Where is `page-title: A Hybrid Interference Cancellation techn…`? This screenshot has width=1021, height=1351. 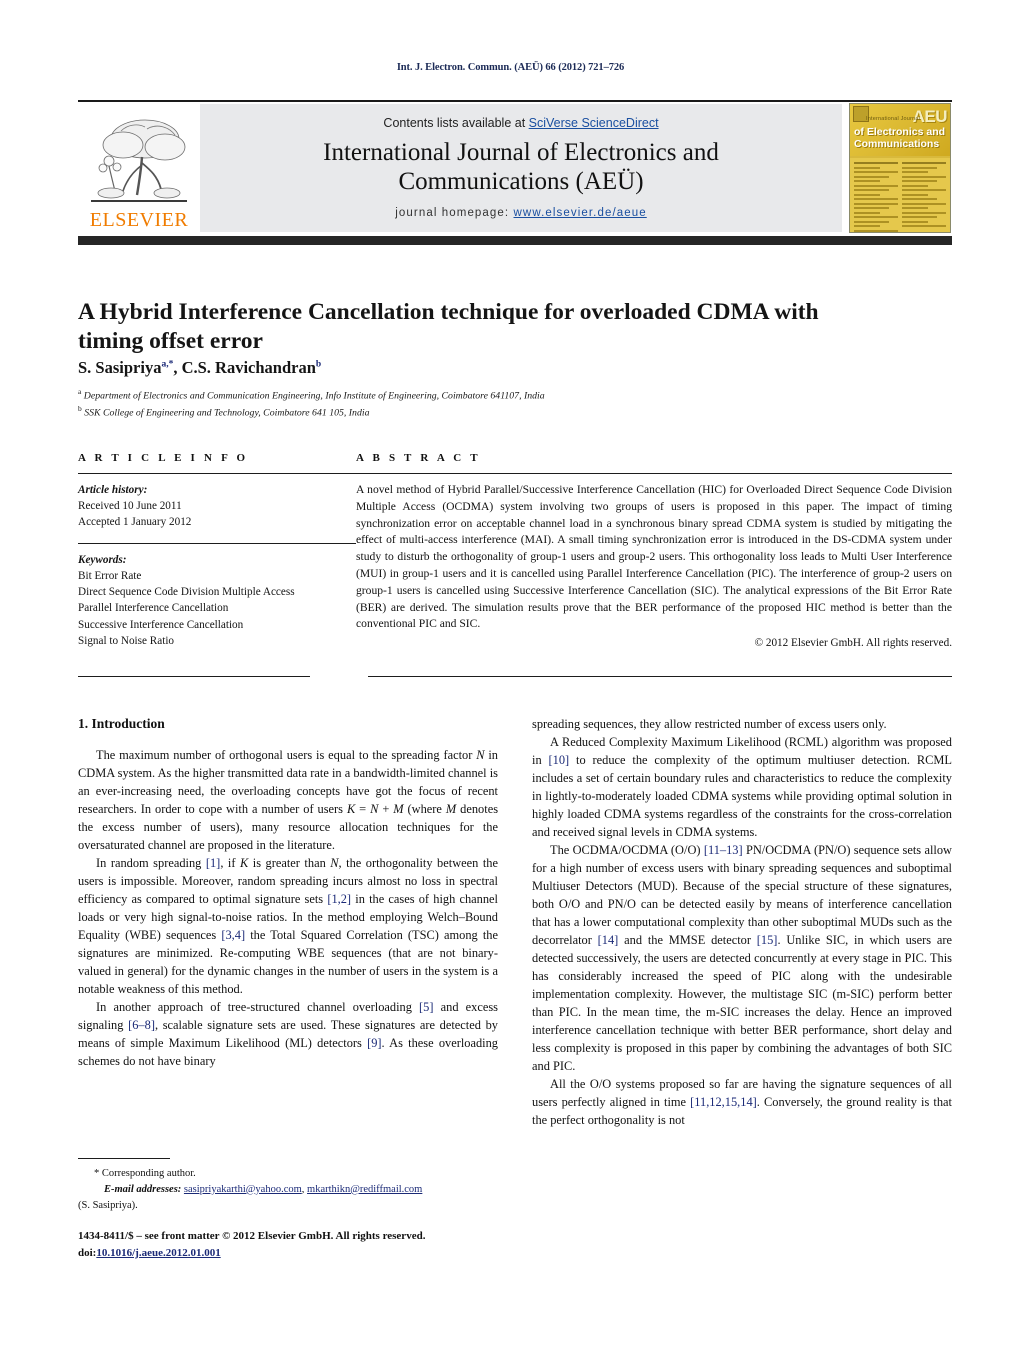
page-title: A Hybrid Interference Cancellation techn… is located at coordinates (448, 326).